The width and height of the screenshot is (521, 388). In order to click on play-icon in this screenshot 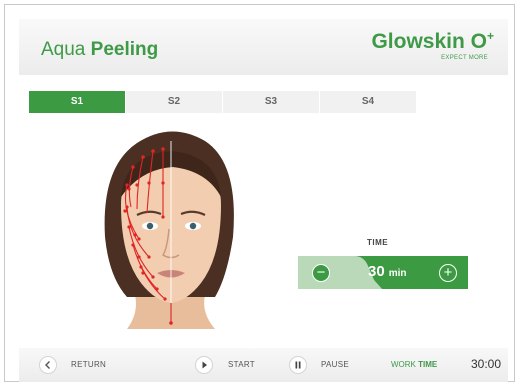, I will do `click(204, 365)`.